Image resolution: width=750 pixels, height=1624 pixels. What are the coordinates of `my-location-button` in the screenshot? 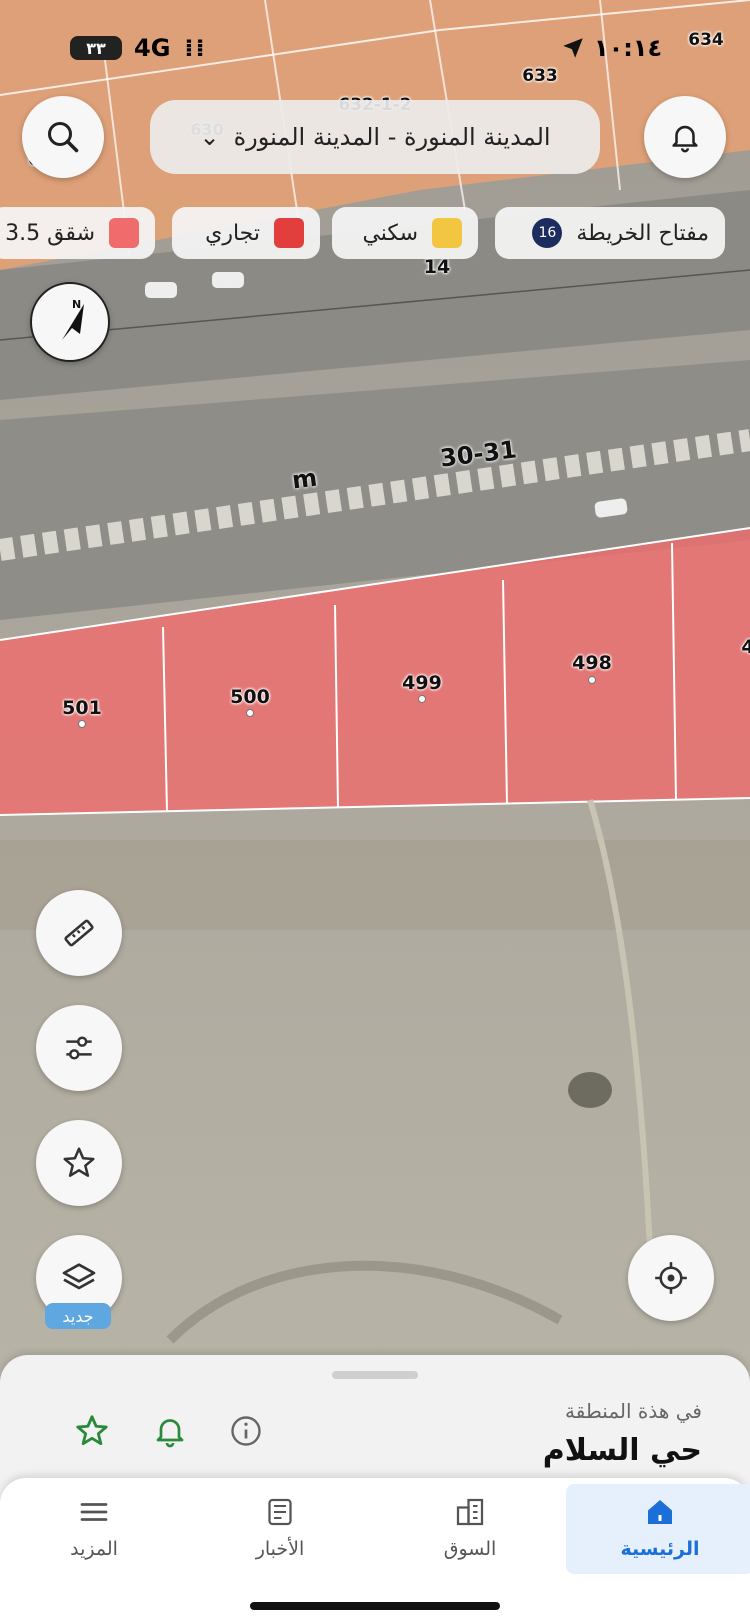 It's located at (671, 1278).